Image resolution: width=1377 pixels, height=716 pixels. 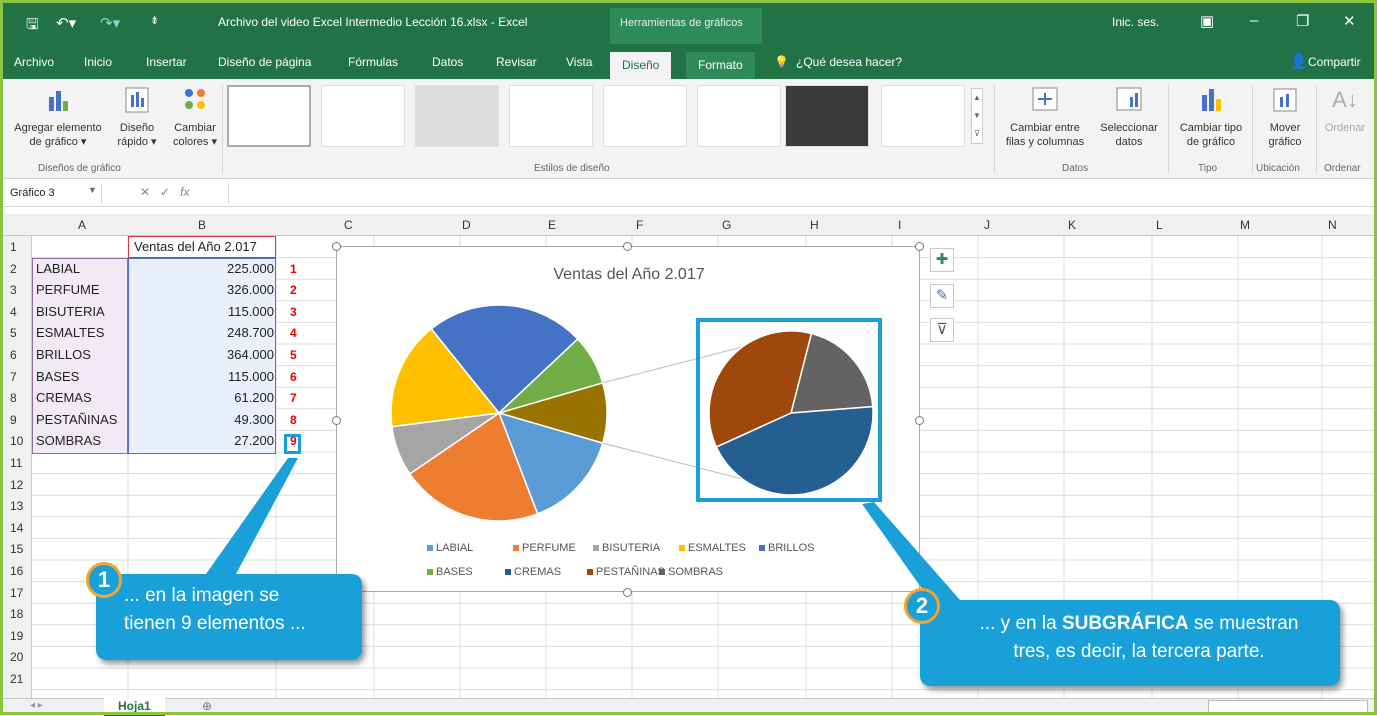 I want to click on sheet-nav-icon: ◂ ▸, so click(x=36, y=705).